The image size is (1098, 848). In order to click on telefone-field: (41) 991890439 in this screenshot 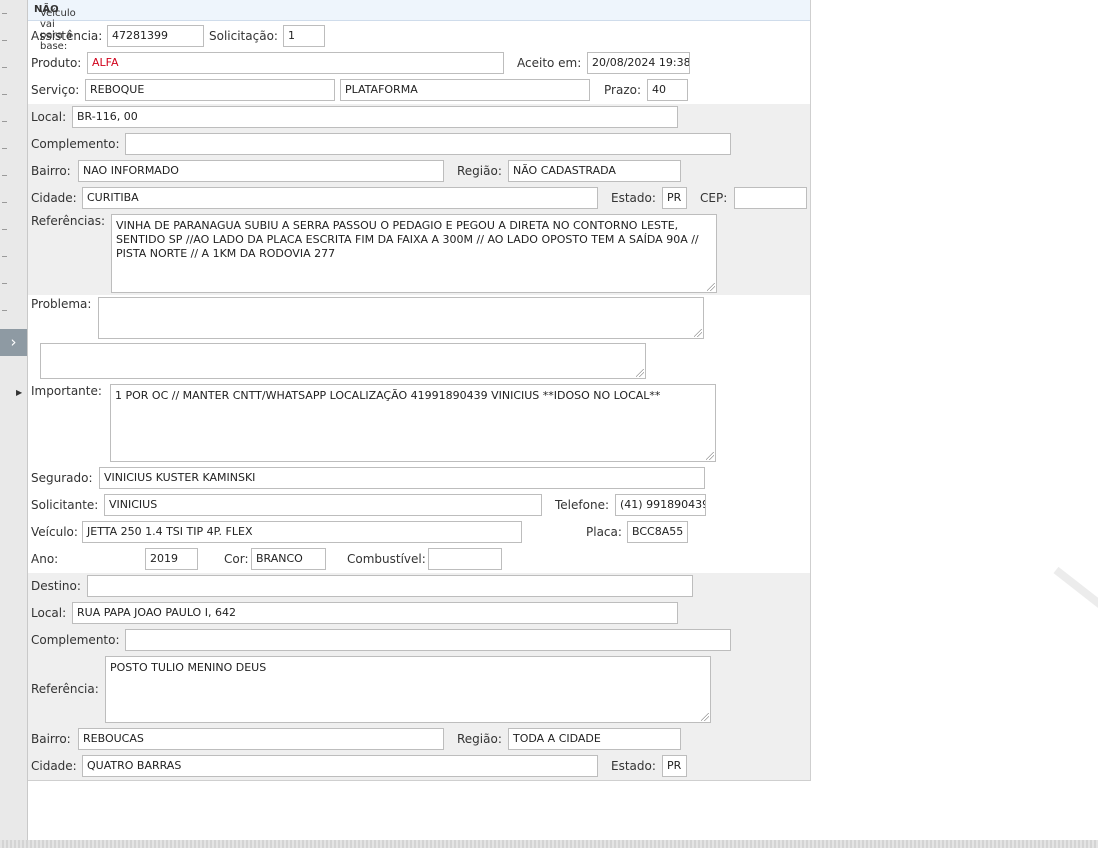, I will do `click(660, 505)`.